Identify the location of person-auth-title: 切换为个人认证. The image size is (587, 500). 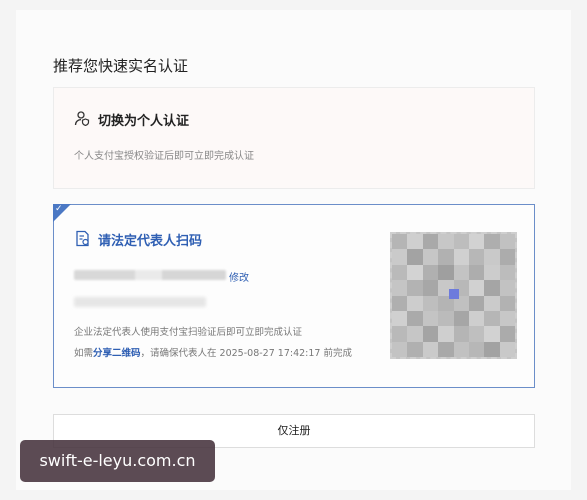
(144, 121).